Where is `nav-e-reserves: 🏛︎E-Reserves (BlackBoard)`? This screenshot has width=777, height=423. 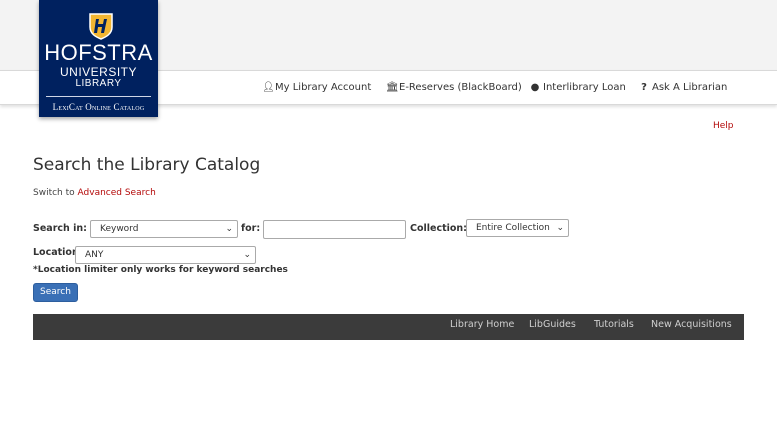 nav-e-reserves: 🏛︎E-Reserves (BlackBoard) is located at coordinates (454, 87).